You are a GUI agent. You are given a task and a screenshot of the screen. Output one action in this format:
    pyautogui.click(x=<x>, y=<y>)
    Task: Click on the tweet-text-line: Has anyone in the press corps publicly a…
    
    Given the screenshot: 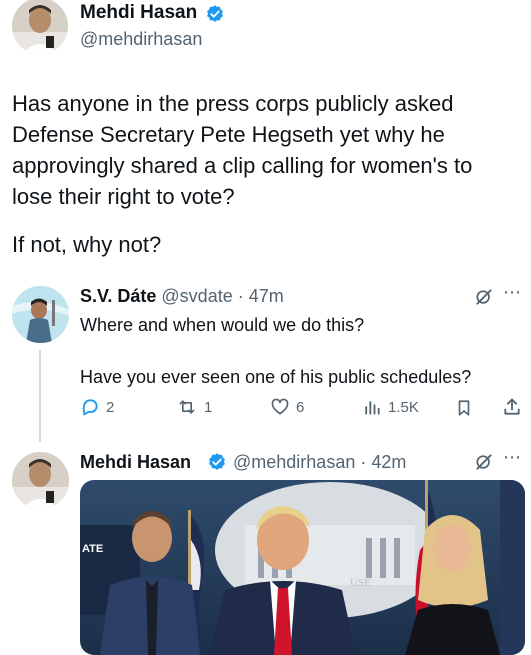 What is the action you would take?
    pyautogui.click(x=233, y=103)
    